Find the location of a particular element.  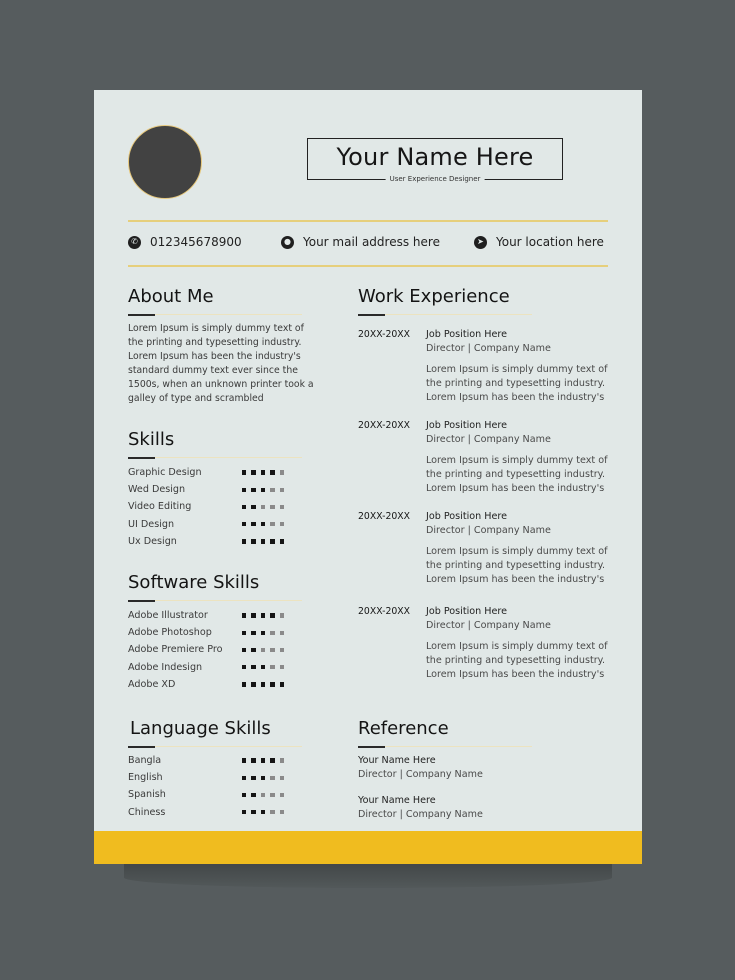

software-underline is located at coordinates (215, 600).